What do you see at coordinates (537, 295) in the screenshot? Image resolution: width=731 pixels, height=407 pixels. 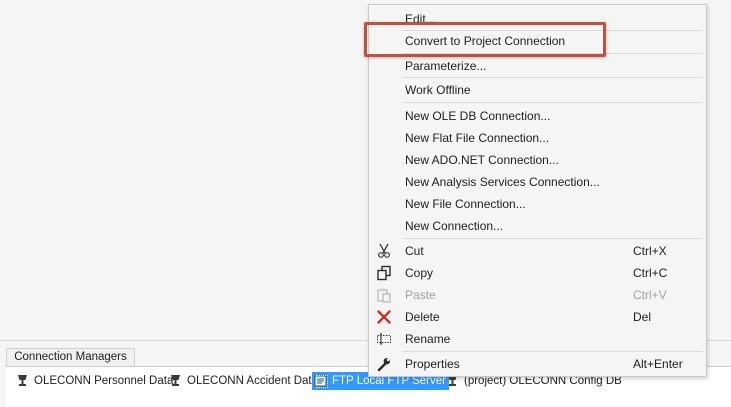 I see `menu-item-paste: Paste Ctrl+V` at bounding box center [537, 295].